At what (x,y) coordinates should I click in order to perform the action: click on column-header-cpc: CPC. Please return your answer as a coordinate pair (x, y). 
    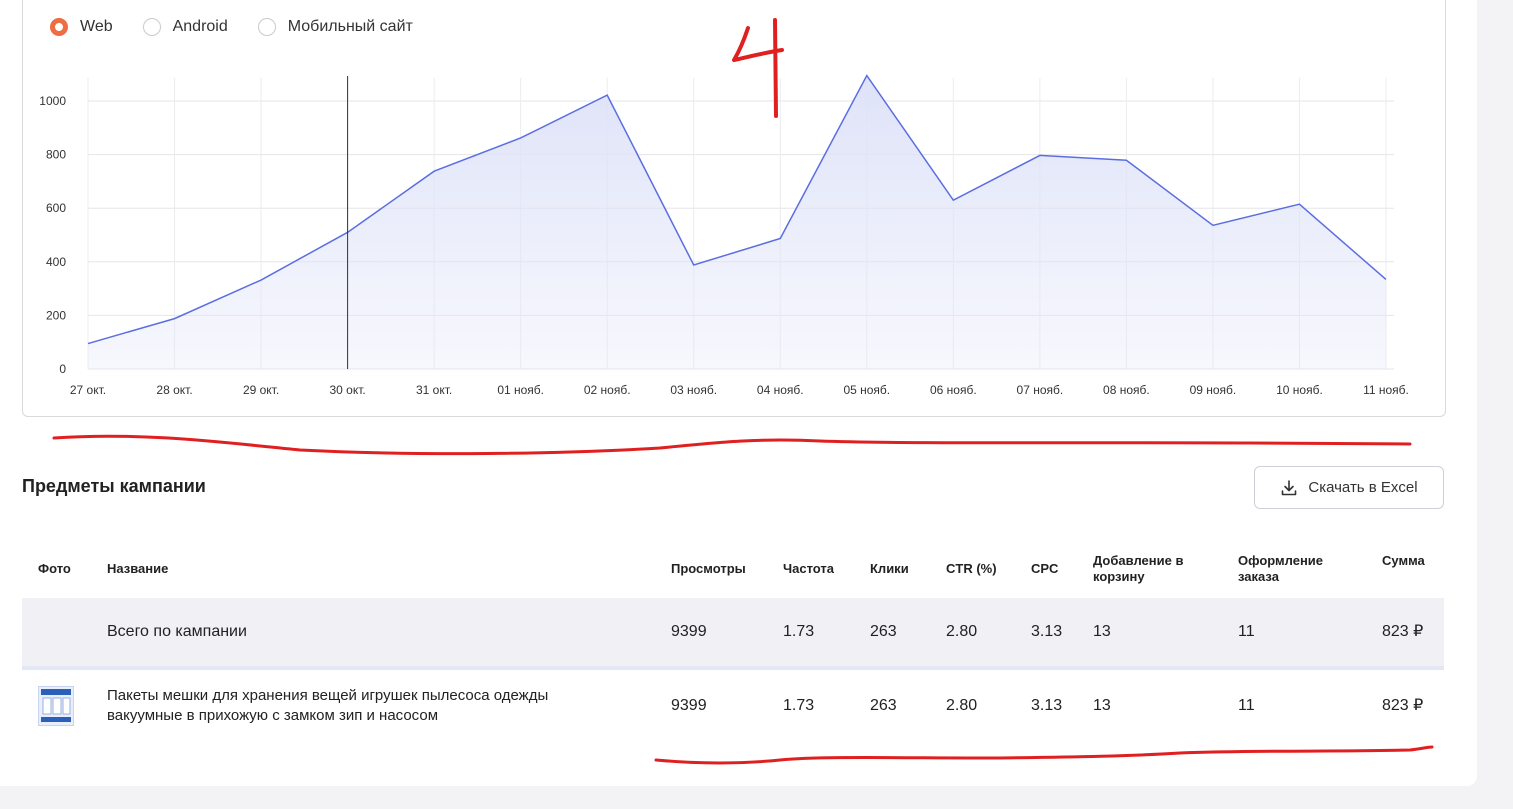
    Looking at the image, I should click on (1044, 569).